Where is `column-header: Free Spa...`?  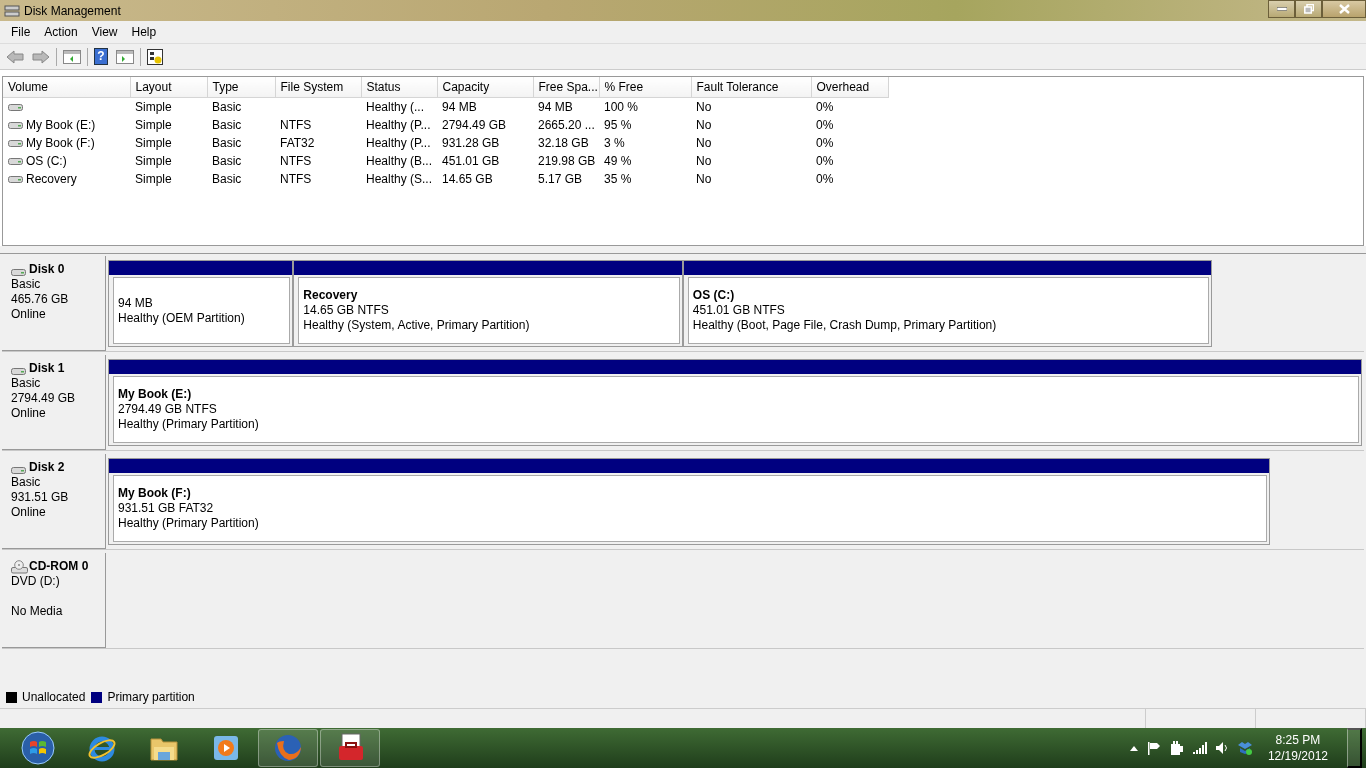 column-header: Free Spa... is located at coordinates (566, 87).